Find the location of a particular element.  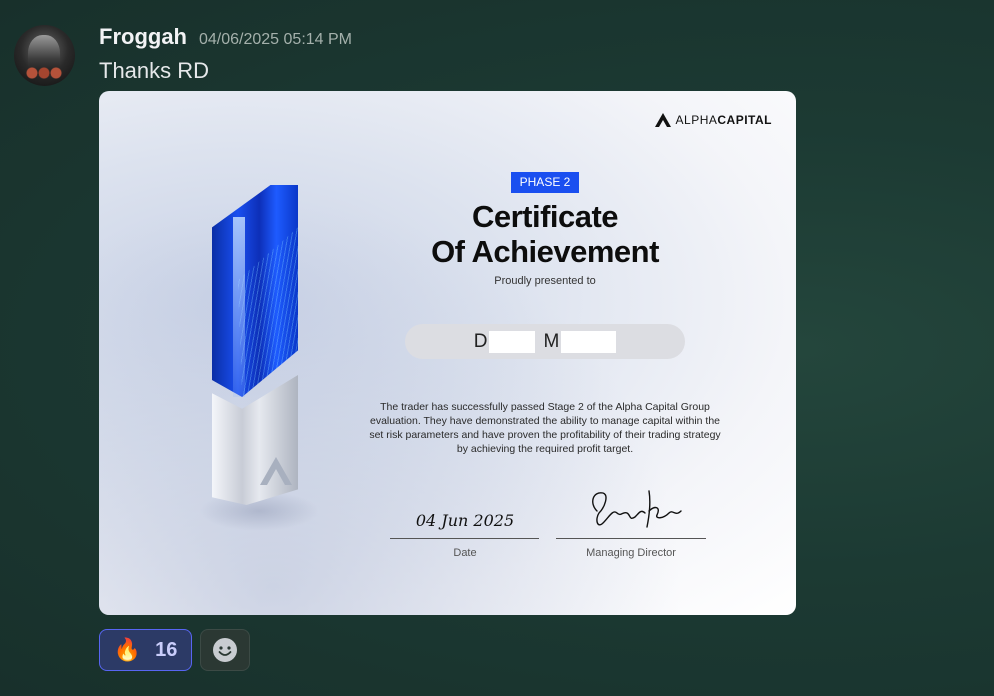

trophy-highlight is located at coordinates (239, 307).